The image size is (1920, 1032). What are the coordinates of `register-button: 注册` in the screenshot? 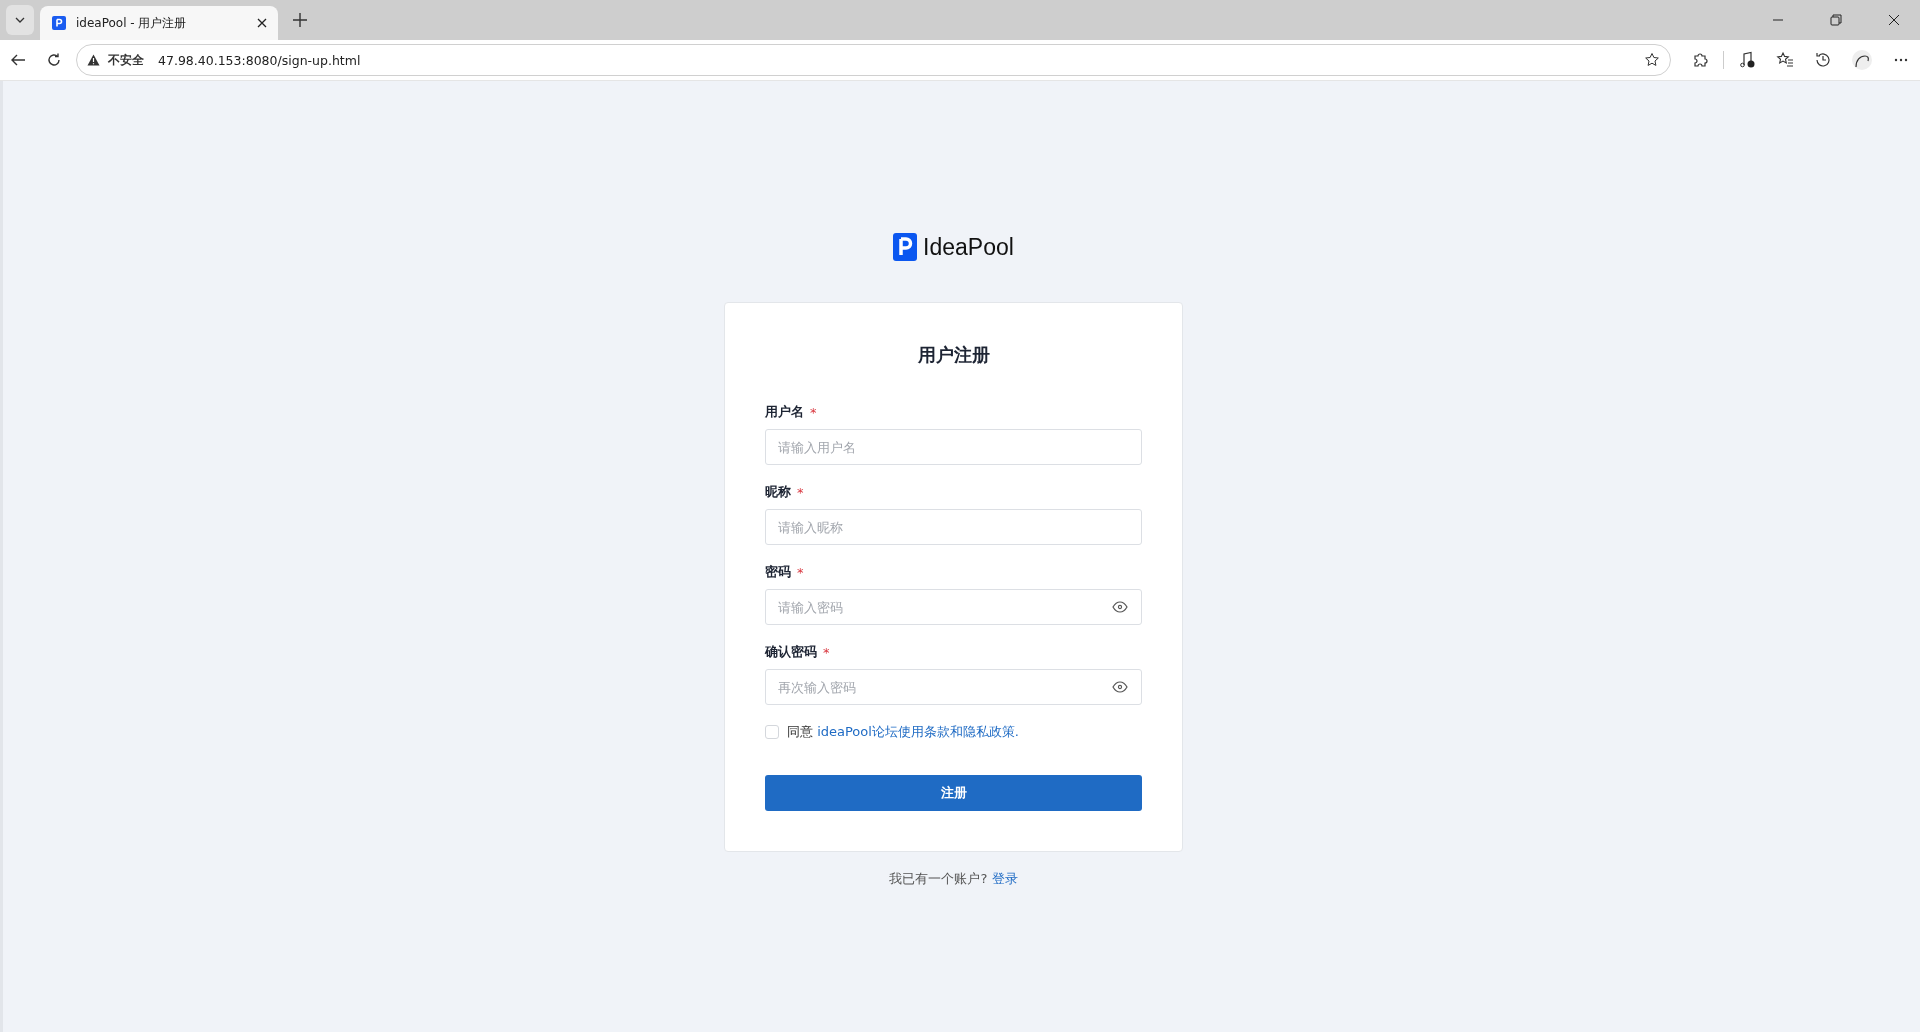 It's located at (953, 793).